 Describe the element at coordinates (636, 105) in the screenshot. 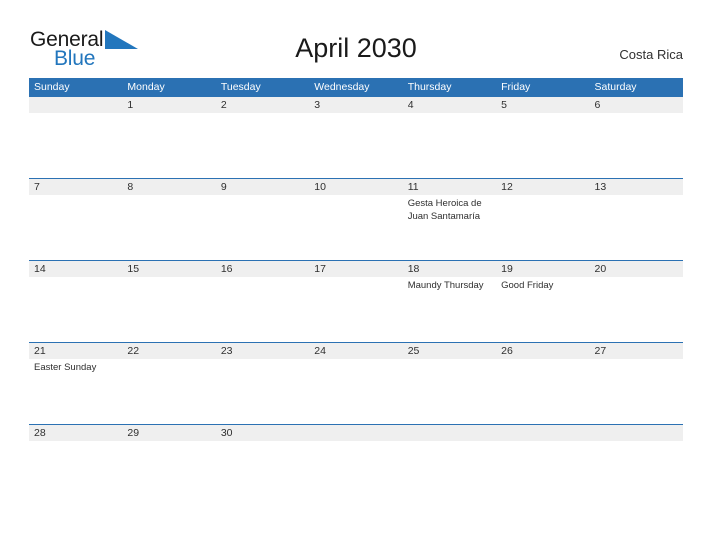

I see `day-number: 6` at that location.